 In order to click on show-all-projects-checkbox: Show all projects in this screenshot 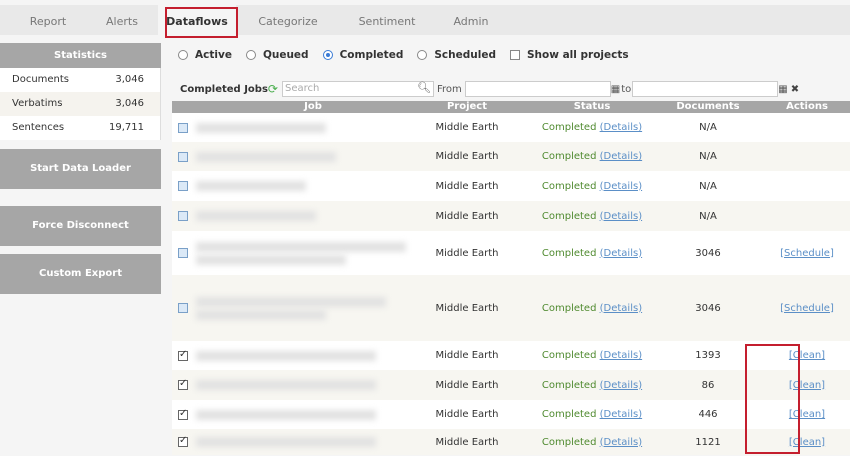, I will do `click(569, 55)`.